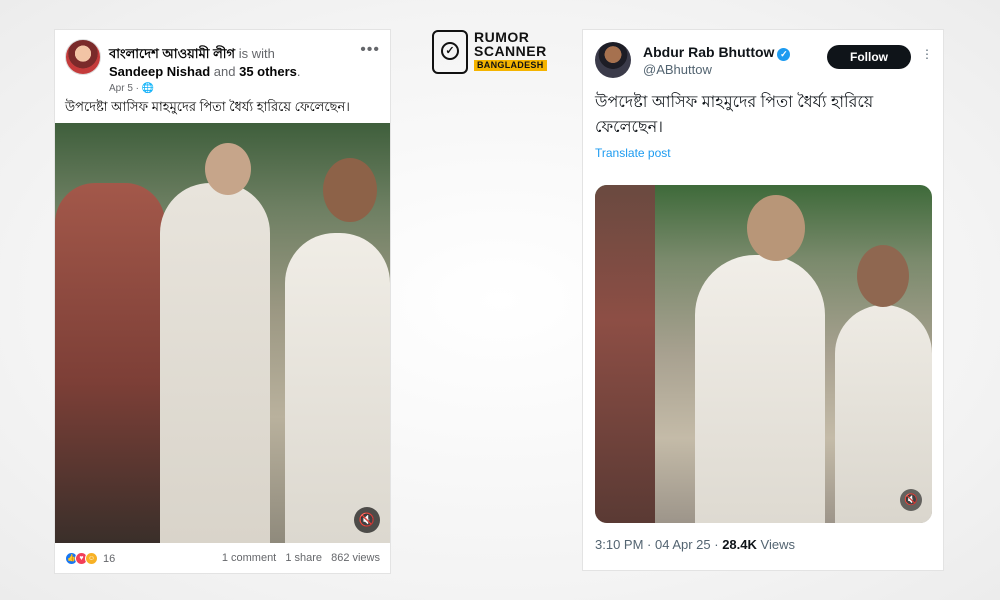 The height and width of the screenshot is (600, 1000). What do you see at coordinates (739, 544) in the screenshot?
I see `post-view-count: 28.4K` at bounding box center [739, 544].